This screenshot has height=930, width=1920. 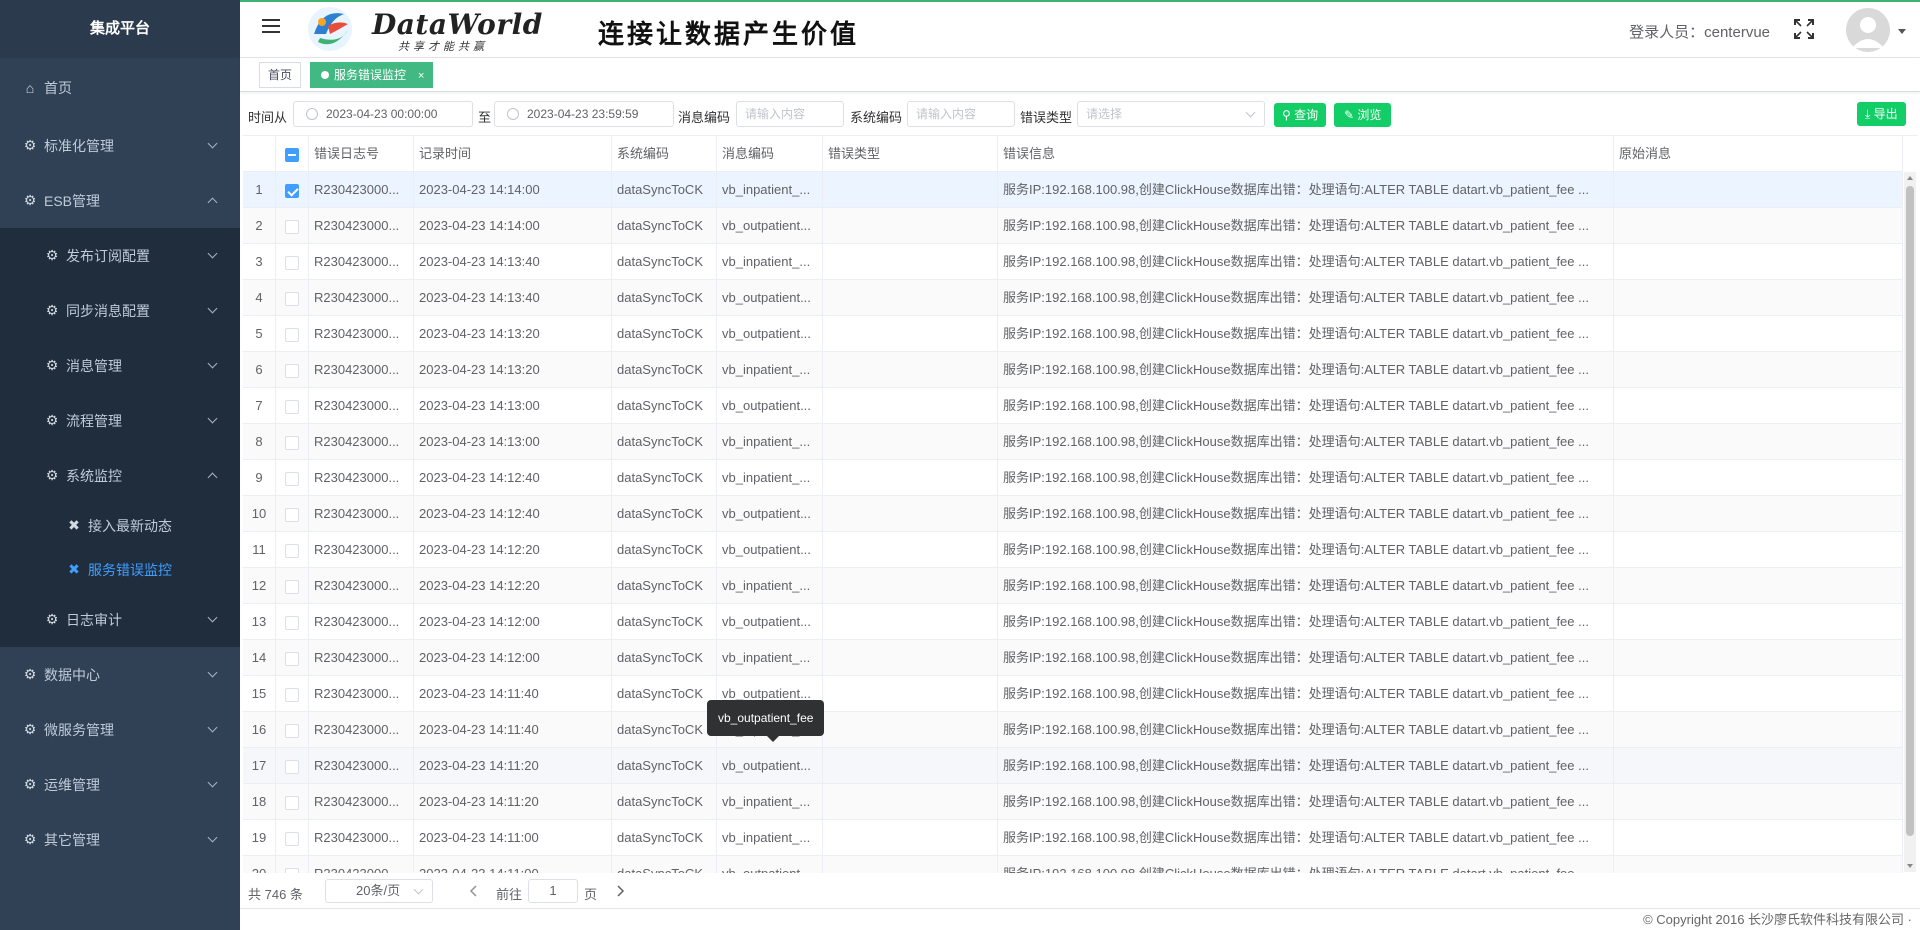 I want to click on sidebar-item-standardization: ⚙ 标准化管理, so click(x=120, y=145).